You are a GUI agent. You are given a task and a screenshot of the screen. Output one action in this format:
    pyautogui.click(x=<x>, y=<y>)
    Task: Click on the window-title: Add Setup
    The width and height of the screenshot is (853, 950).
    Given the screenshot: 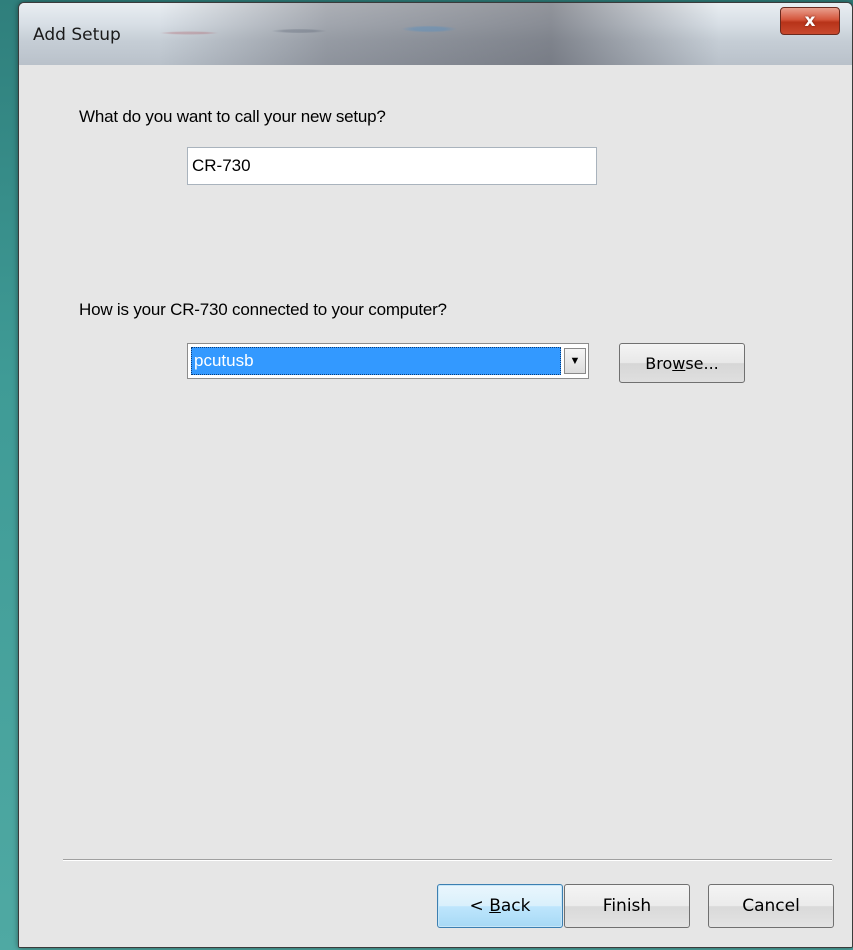 What is the action you would take?
    pyautogui.click(x=77, y=35)
    